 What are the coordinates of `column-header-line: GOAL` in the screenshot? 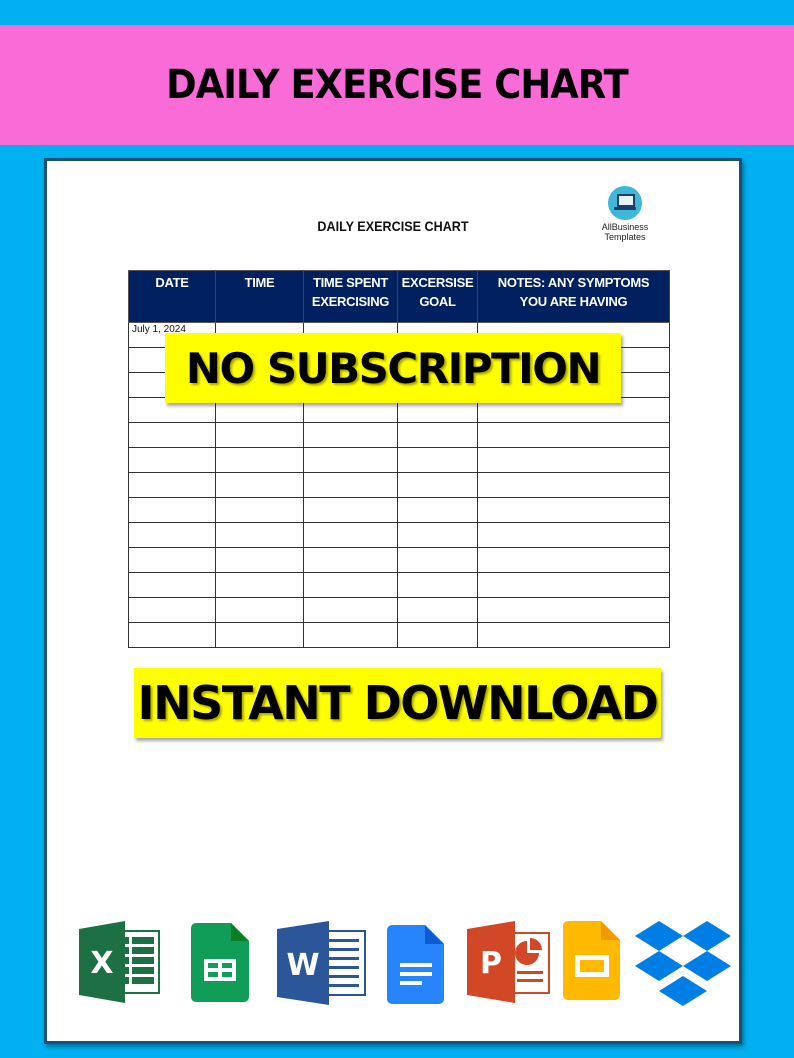 It's located at (437, 301).